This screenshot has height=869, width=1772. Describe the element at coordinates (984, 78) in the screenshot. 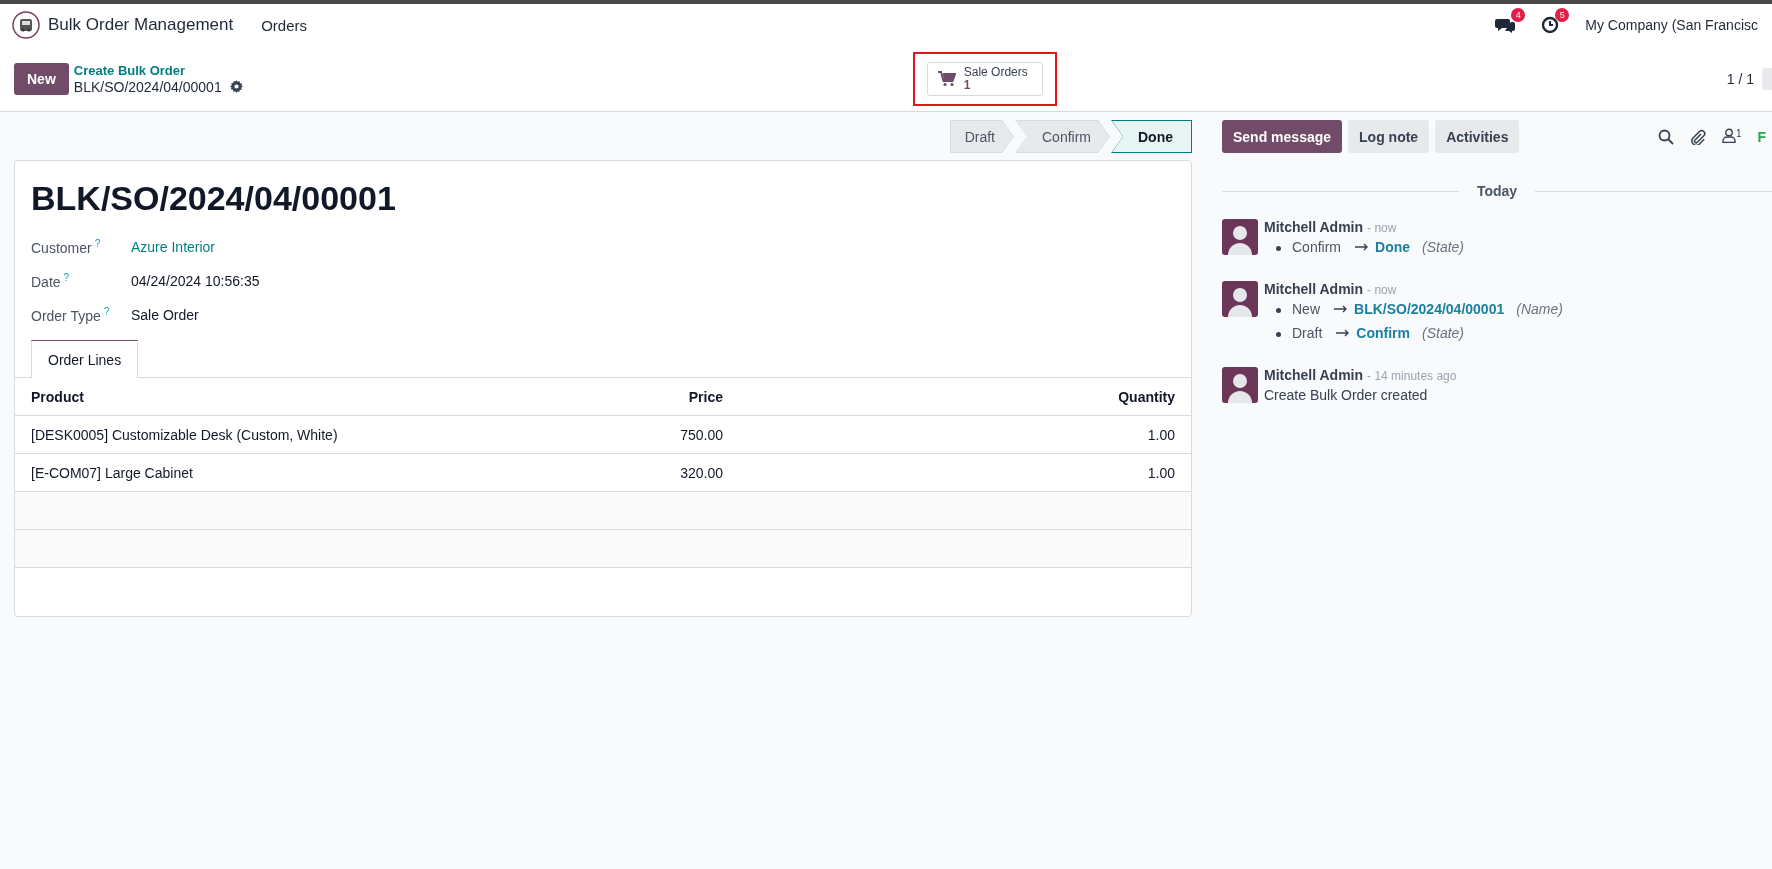

I see `sale-orders-smart-button: Sale Orders 1` at that location.